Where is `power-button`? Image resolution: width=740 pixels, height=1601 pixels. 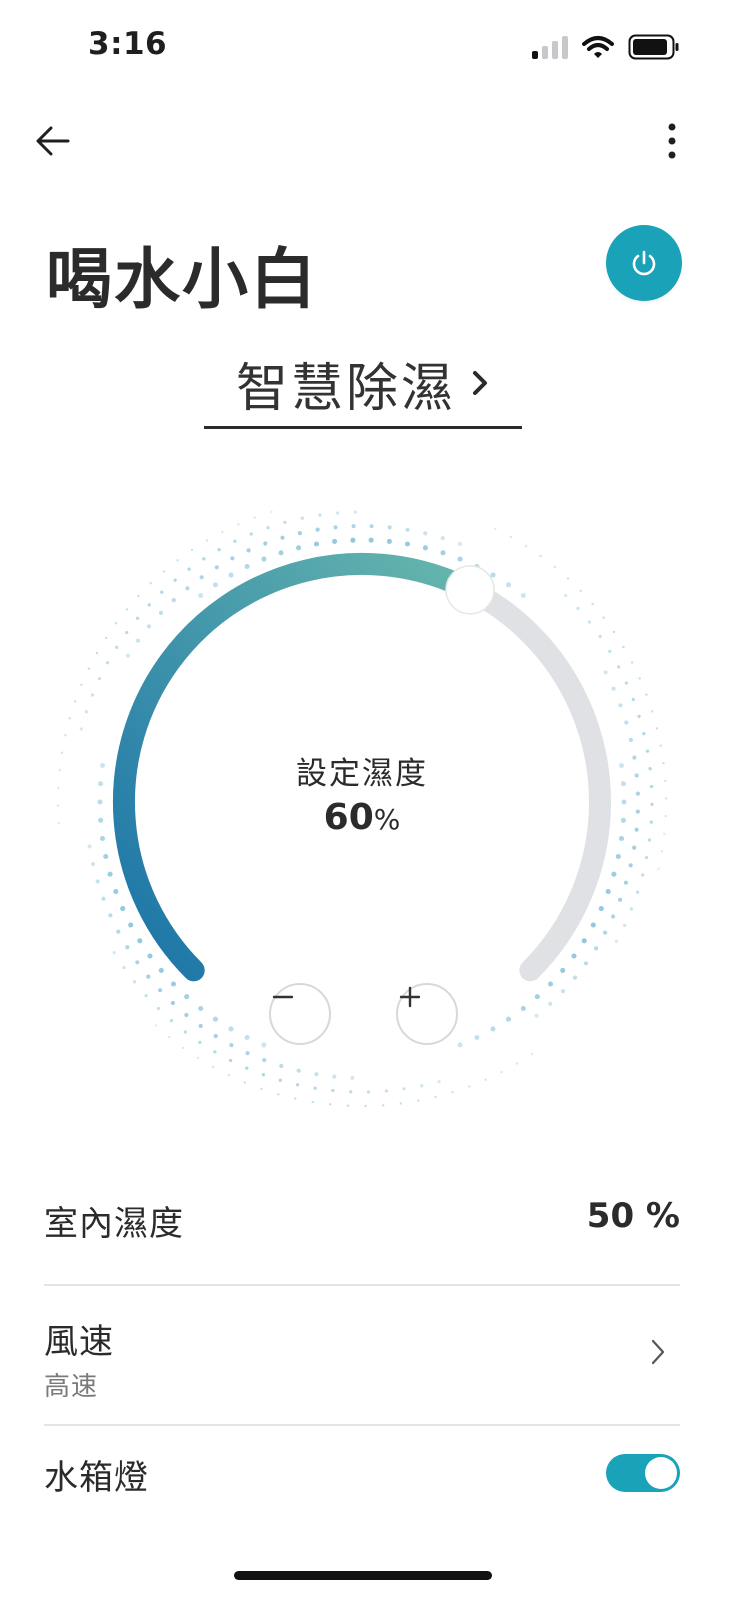
power-button is located at coordinates (644, 263).